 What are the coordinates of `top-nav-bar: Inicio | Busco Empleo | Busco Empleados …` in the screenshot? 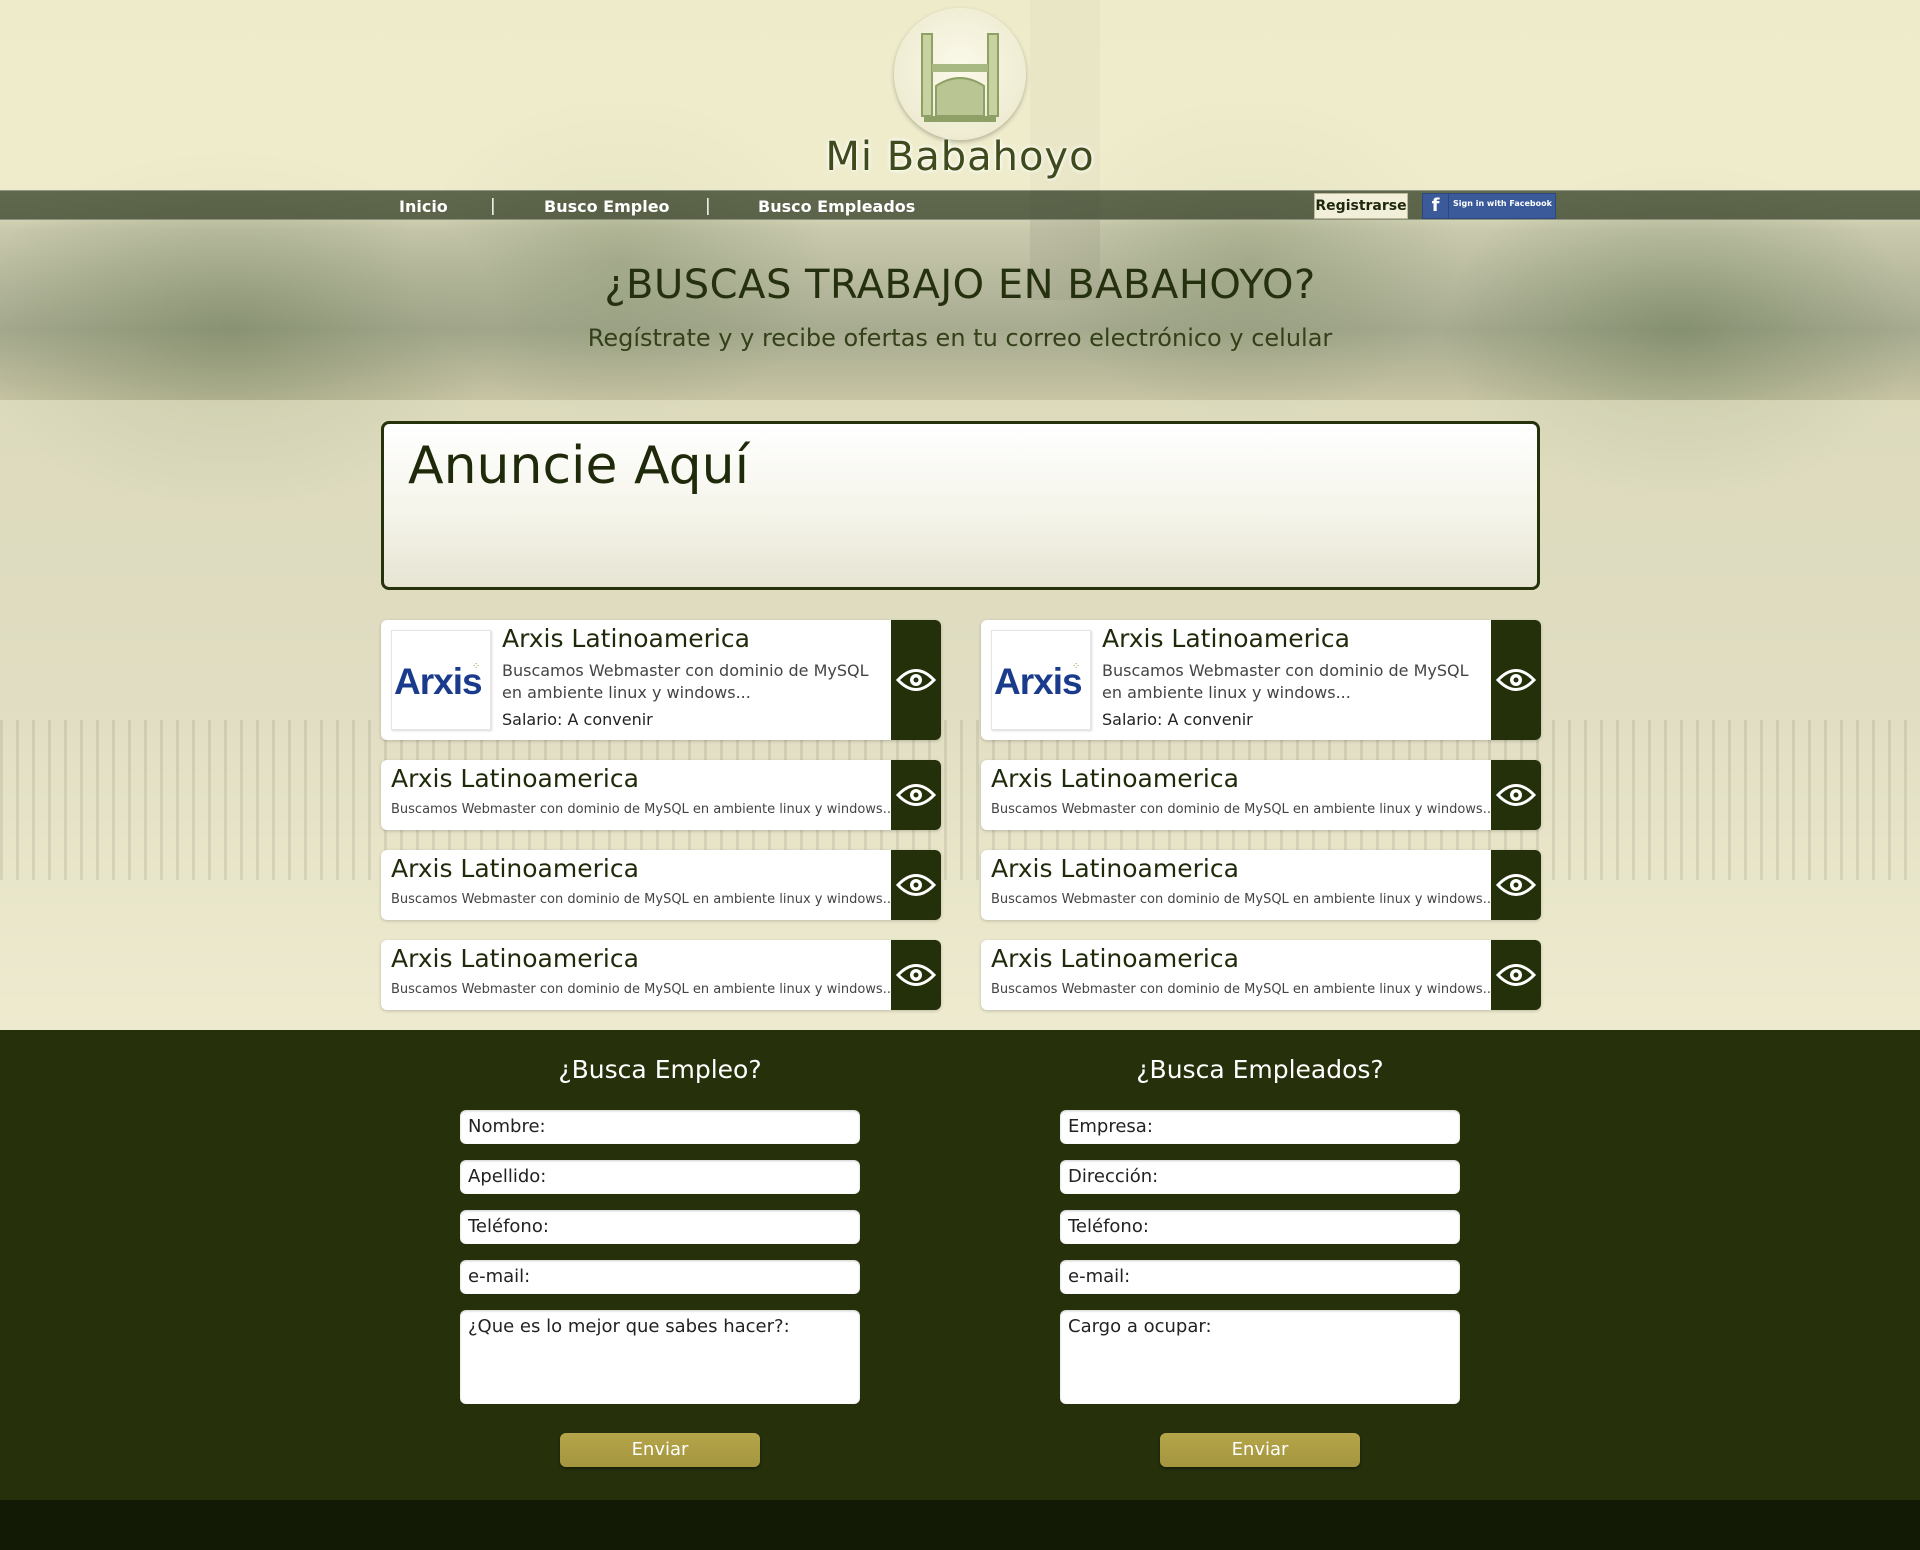 It's located at (960, 205).